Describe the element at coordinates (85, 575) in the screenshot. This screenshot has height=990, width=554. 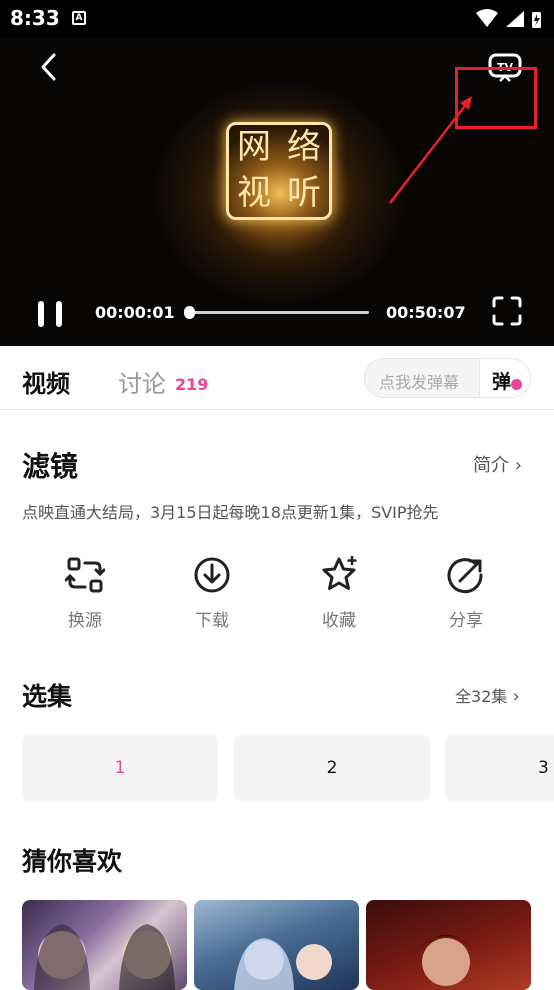
I see `switch-source-icon` at that location.